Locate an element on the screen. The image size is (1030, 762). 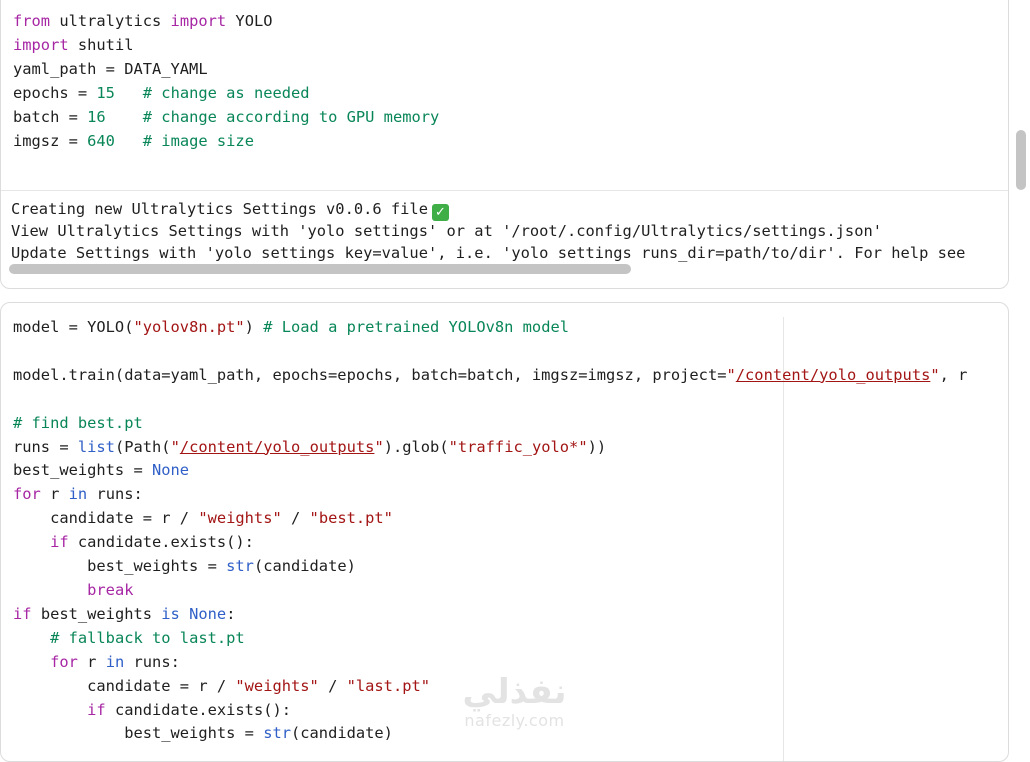
code-token: # fallback to last.pt is located at coordinates (147, 637).